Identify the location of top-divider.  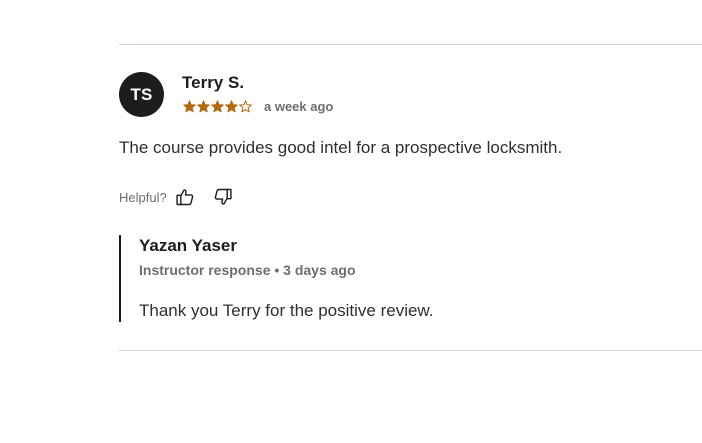
(410, 44).